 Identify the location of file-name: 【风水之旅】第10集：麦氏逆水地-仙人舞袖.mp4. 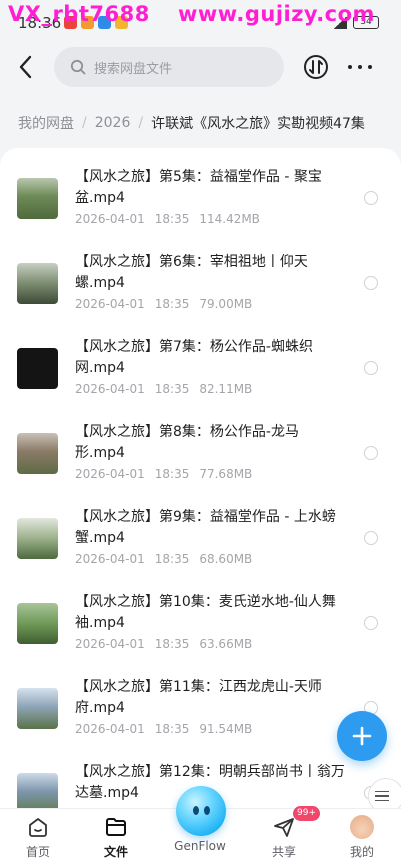
(205, 612).